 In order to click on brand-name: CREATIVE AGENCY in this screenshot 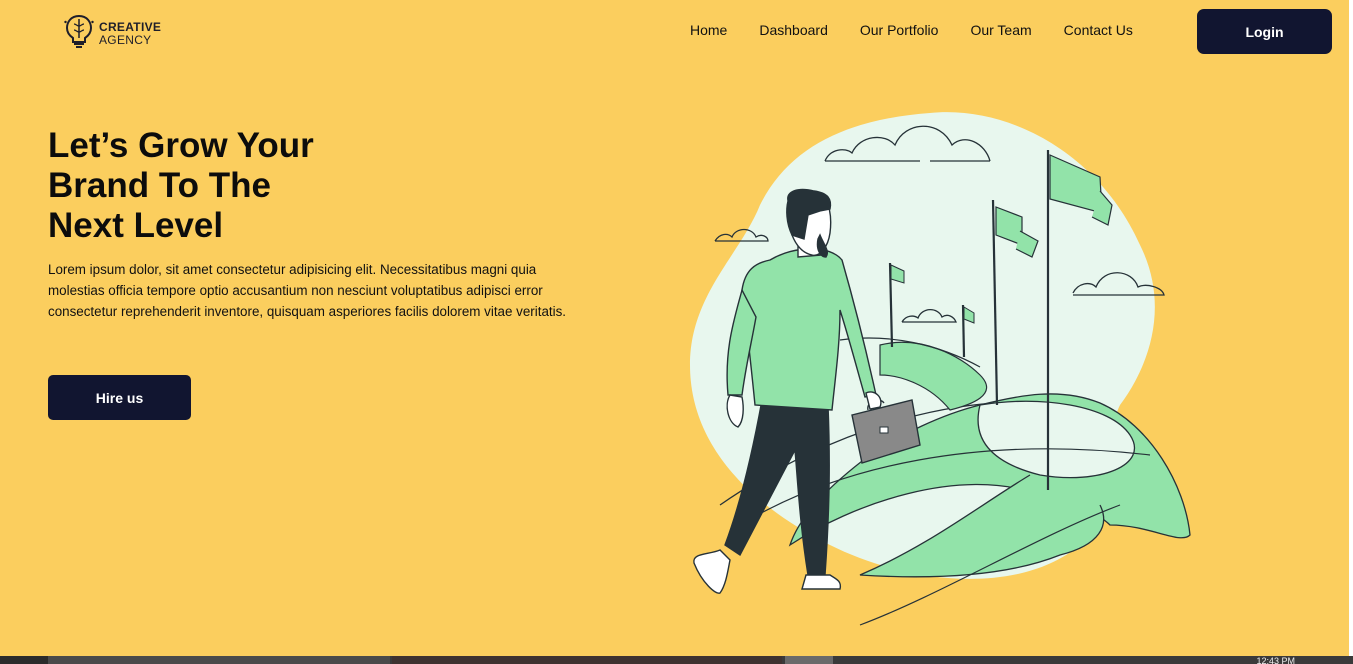, I will do `click(130, 33)`.